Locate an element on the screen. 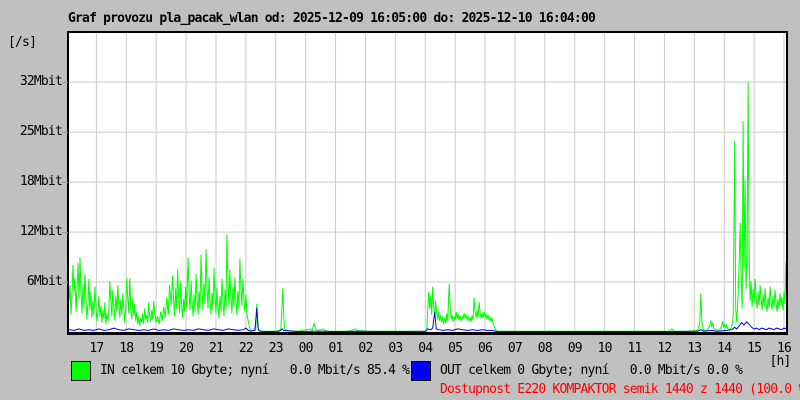 The height and width of the screenshot is (400, 800). x-tick-label: 18 is located at coordinates (126, 348).